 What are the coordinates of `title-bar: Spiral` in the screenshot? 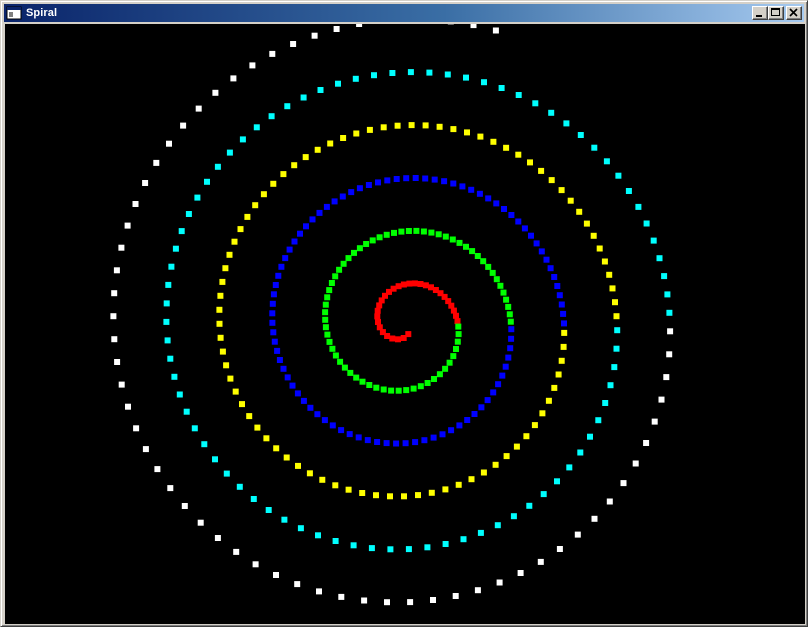 It's located at (404, 13).